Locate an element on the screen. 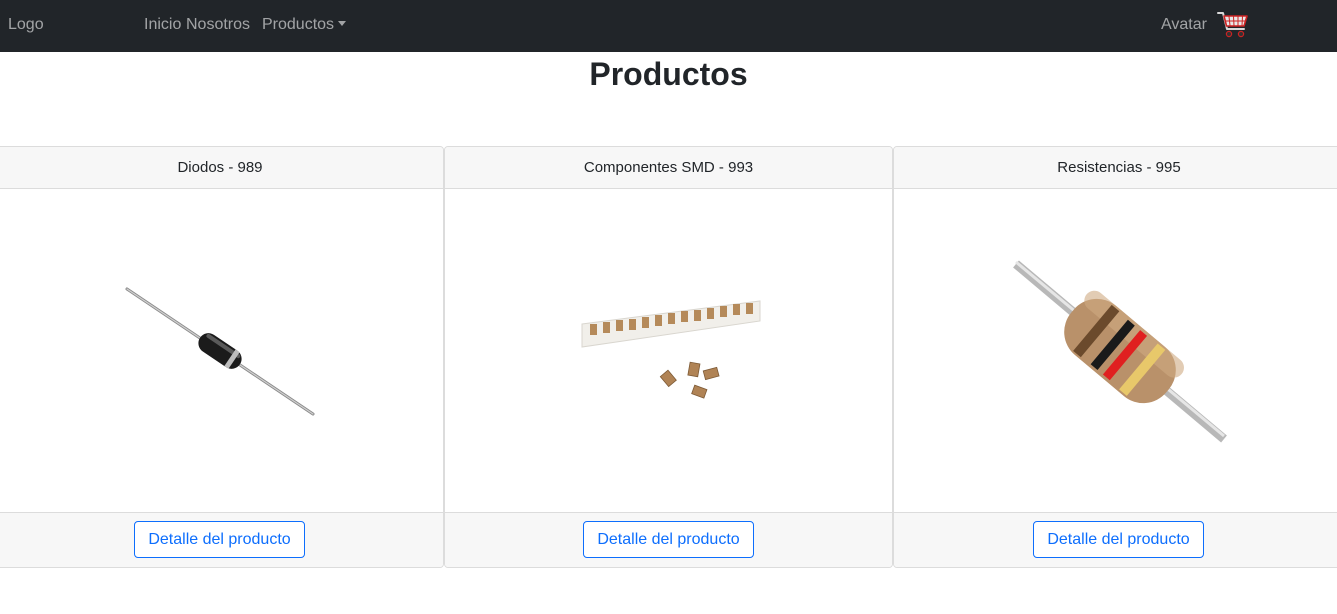 This screenshot has width=1337, height=614. nav-dropdown-label: Productos is located at coordinates (298, 24).